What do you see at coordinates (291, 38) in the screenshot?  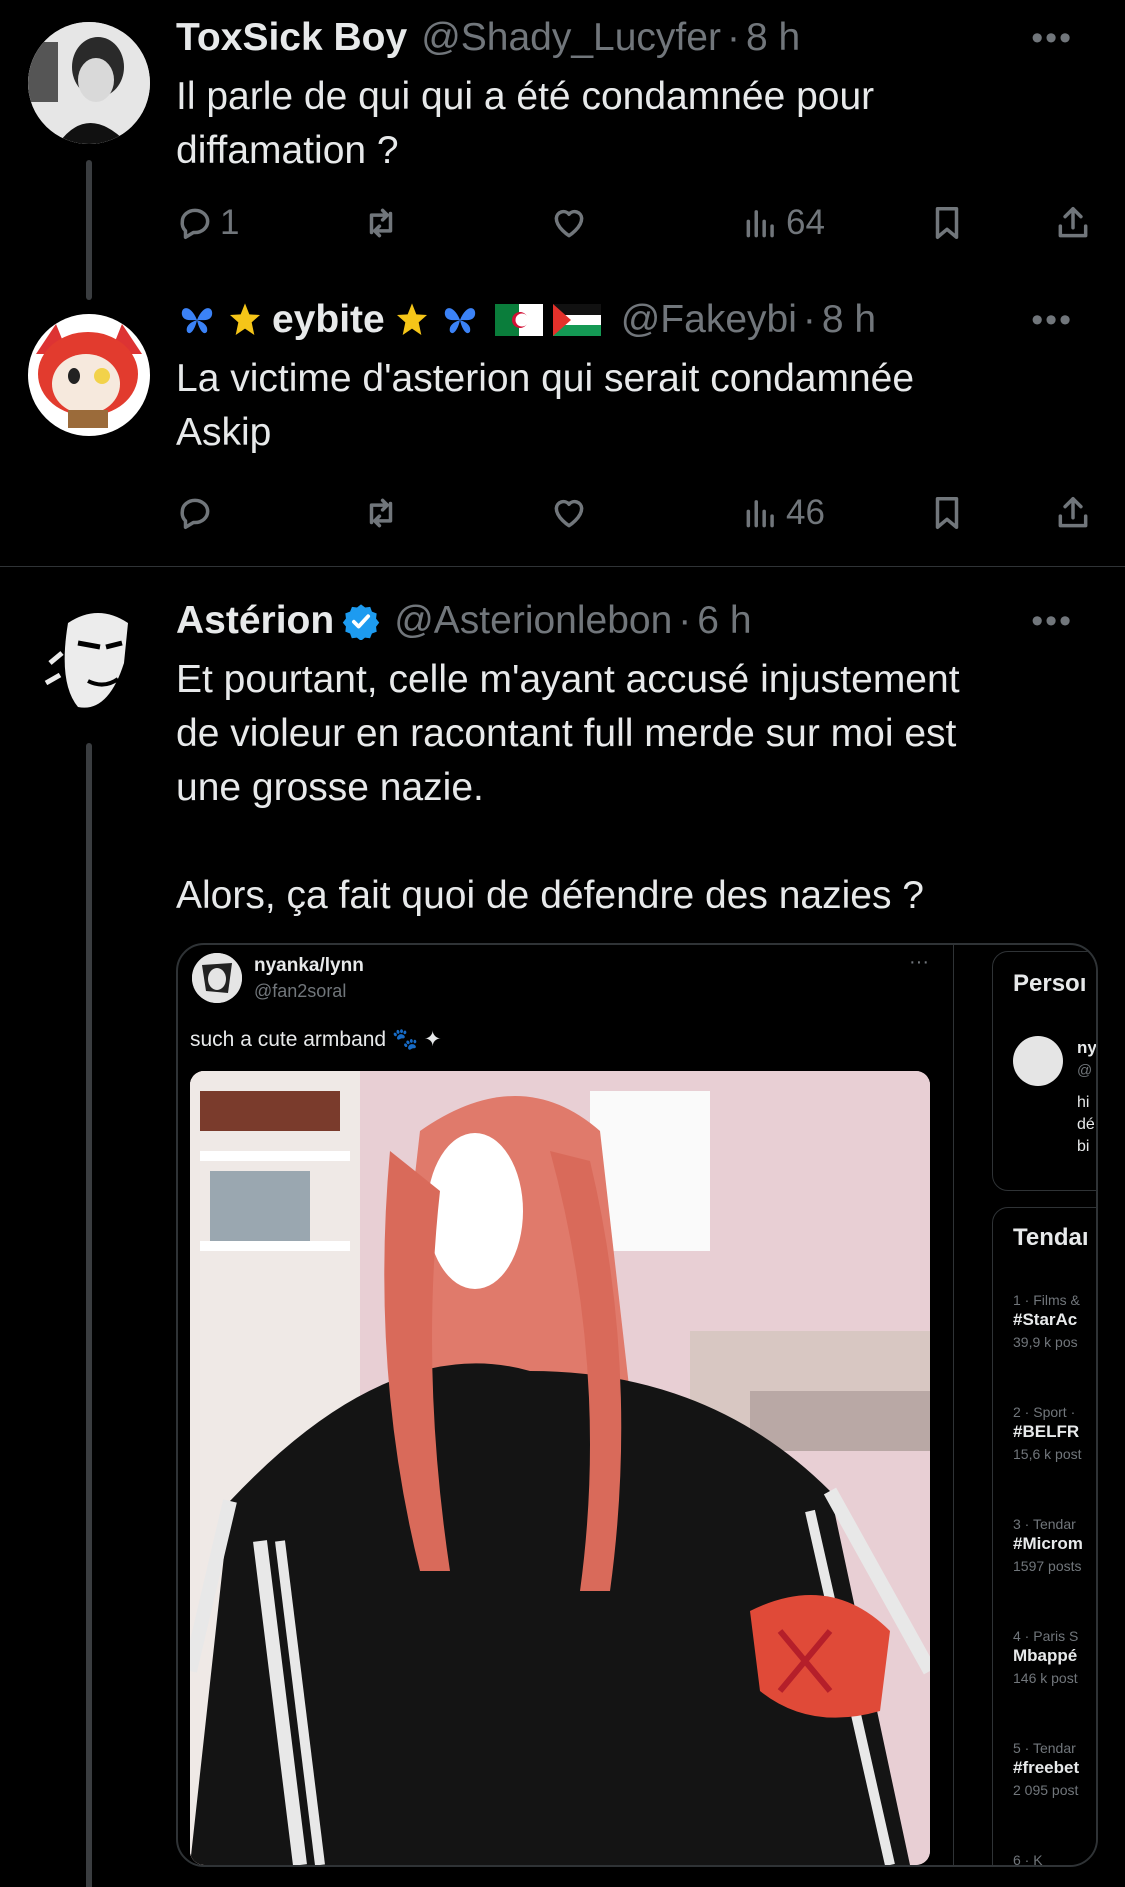 I see `display-name: ToxSick Boy` at bounding box center [291, 38].